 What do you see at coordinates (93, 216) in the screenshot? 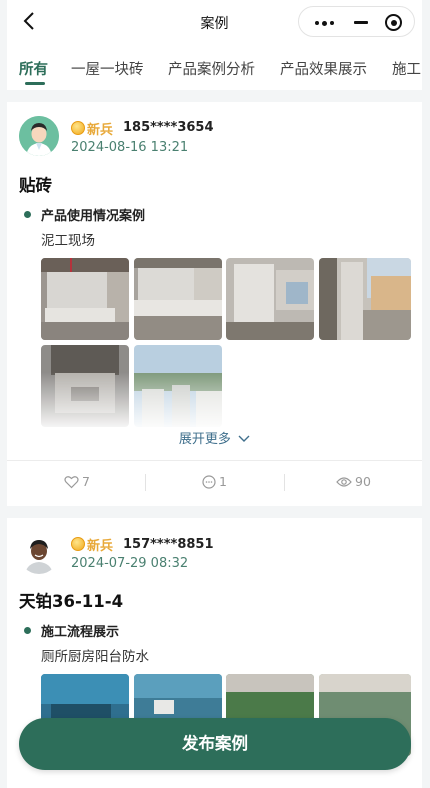
I see `post-category: 产品使用情况案例` at bounding box center [93, 216].